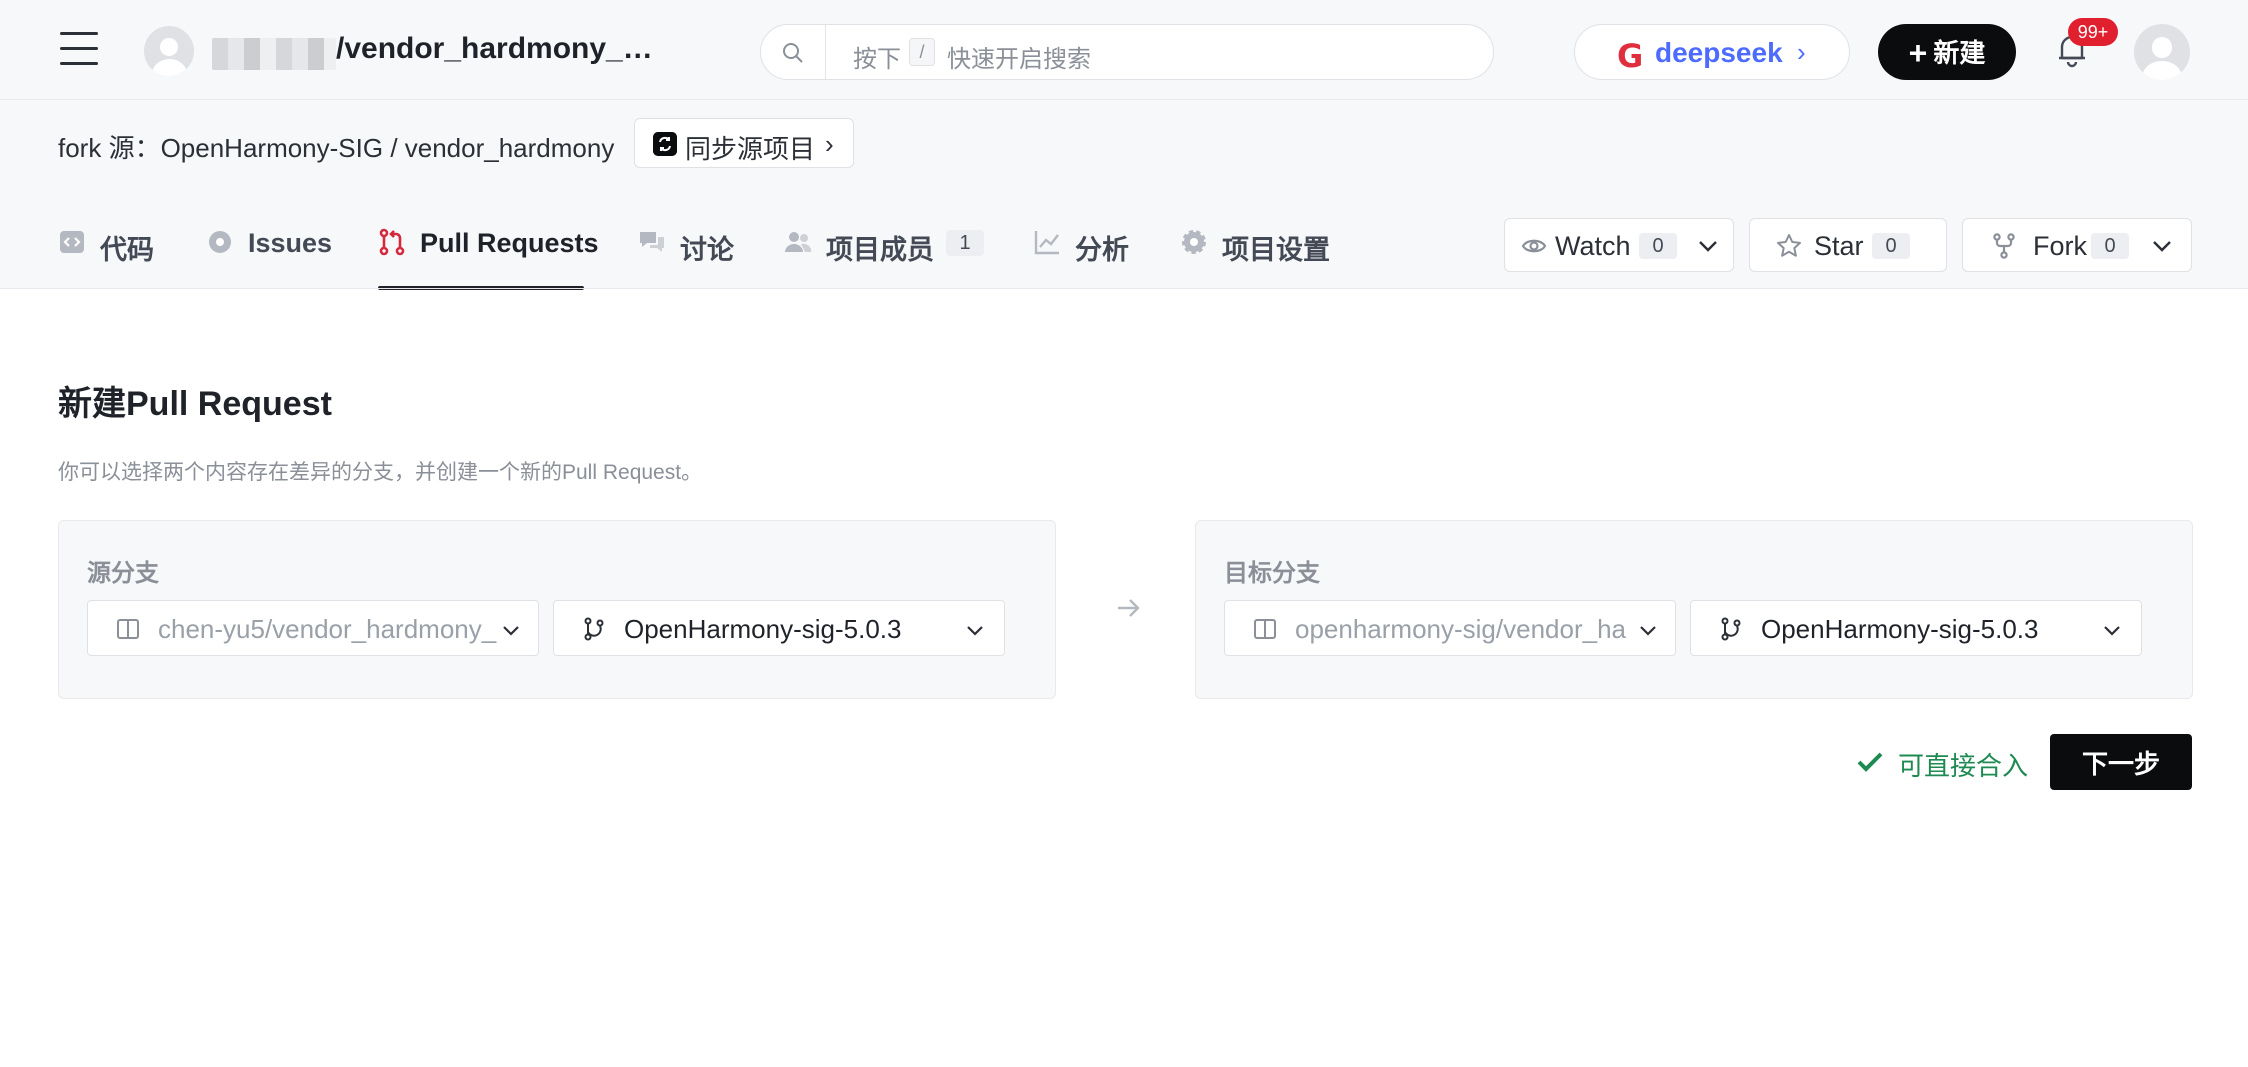  I want to click on target-repo-select: openharmony-sig/vendor_ha, so click(1450, 628).